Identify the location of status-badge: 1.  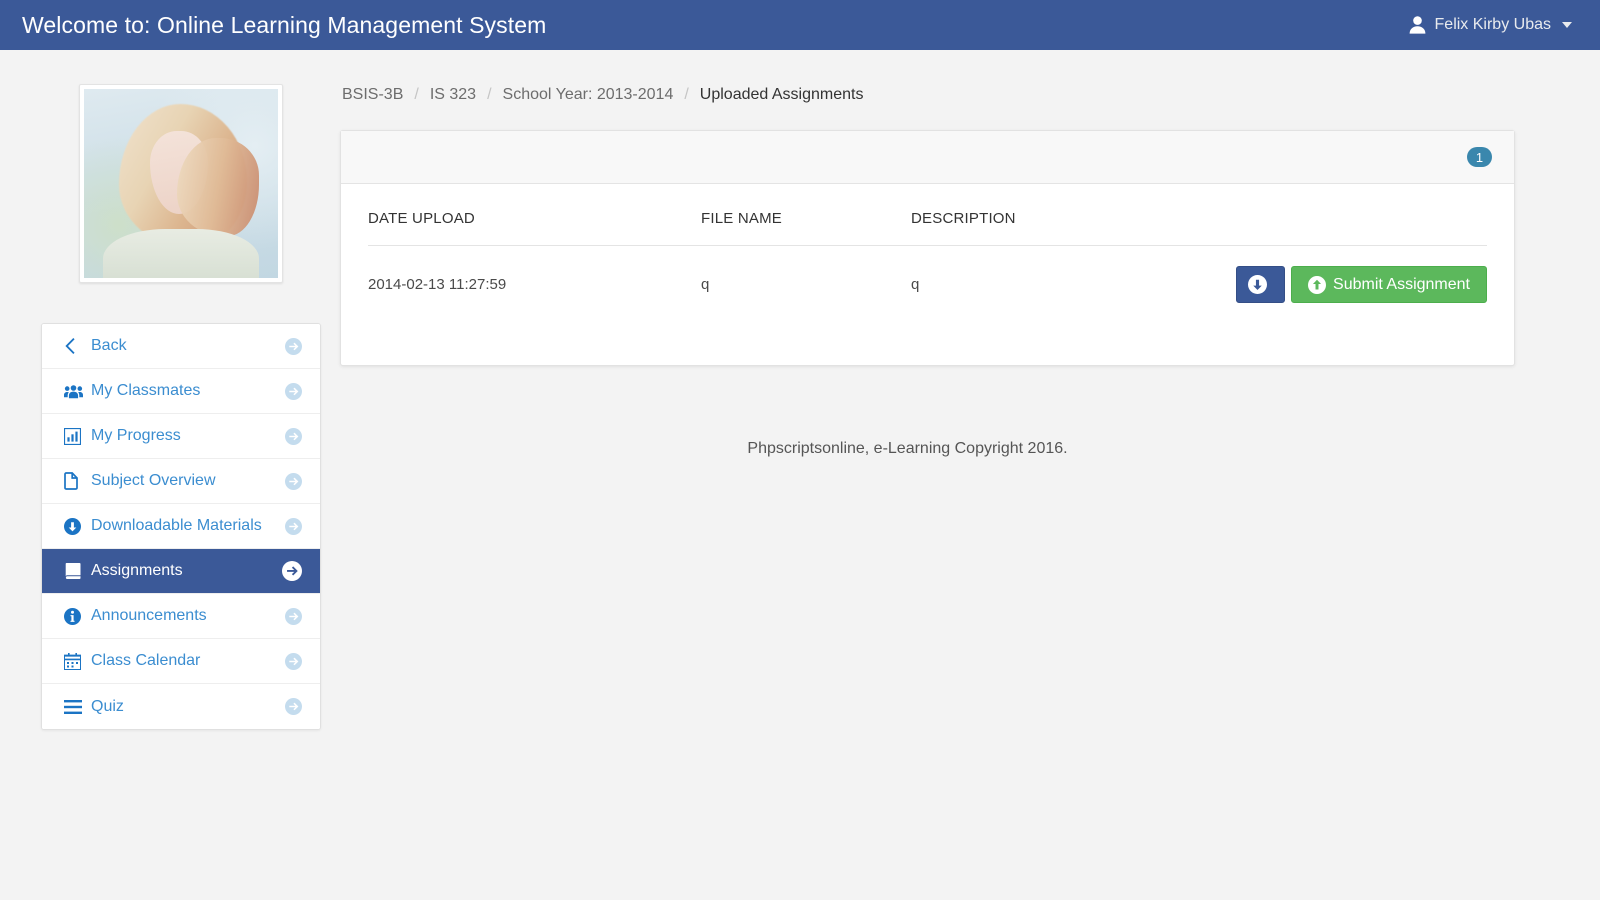
(1479, 157).